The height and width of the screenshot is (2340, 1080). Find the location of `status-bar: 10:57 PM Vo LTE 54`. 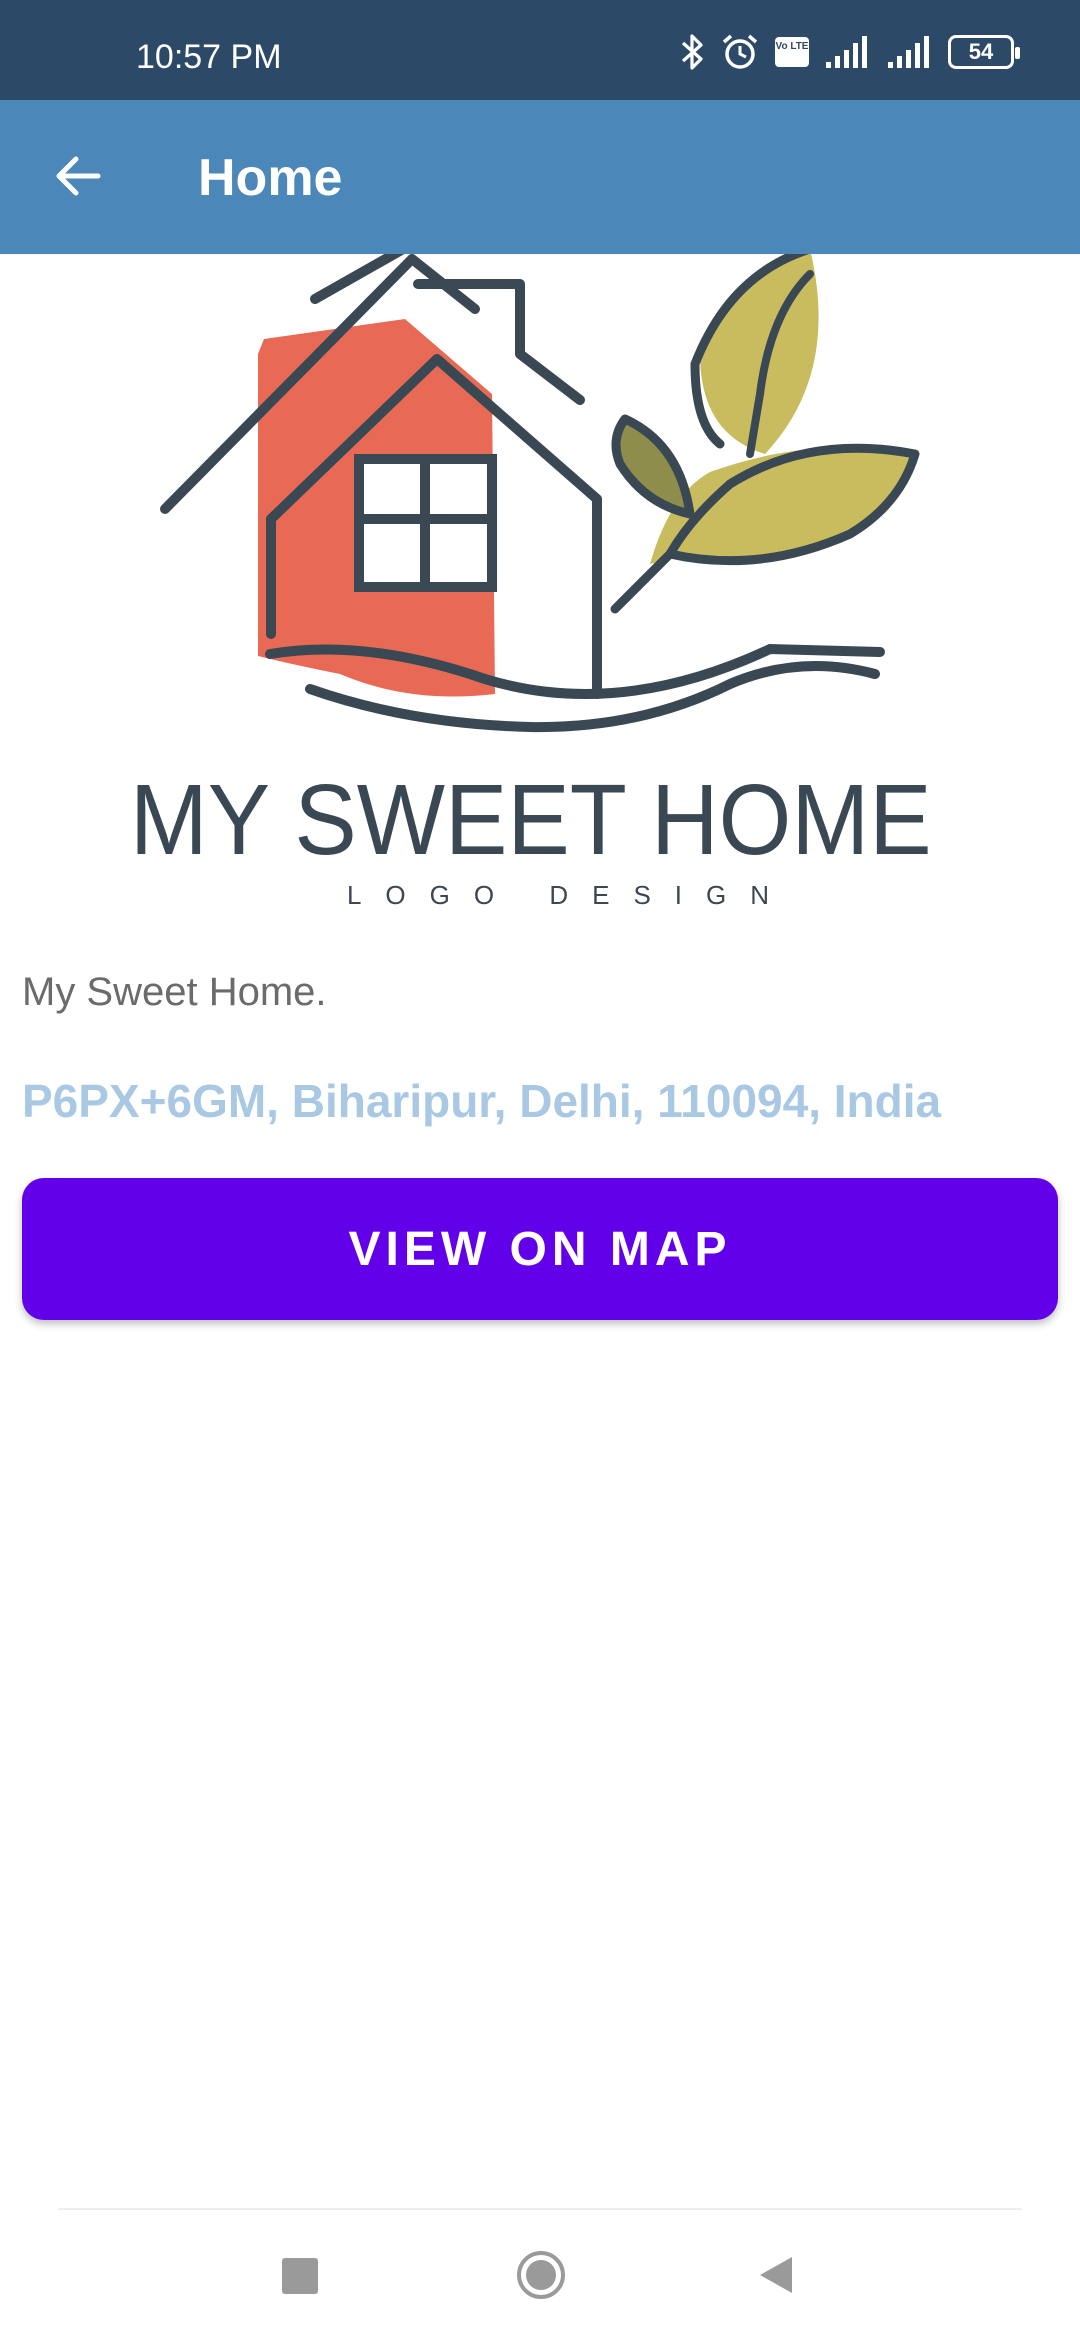

status-bar: 10:57 PM Vo LTE 54 is located at coordinates (540, 50).